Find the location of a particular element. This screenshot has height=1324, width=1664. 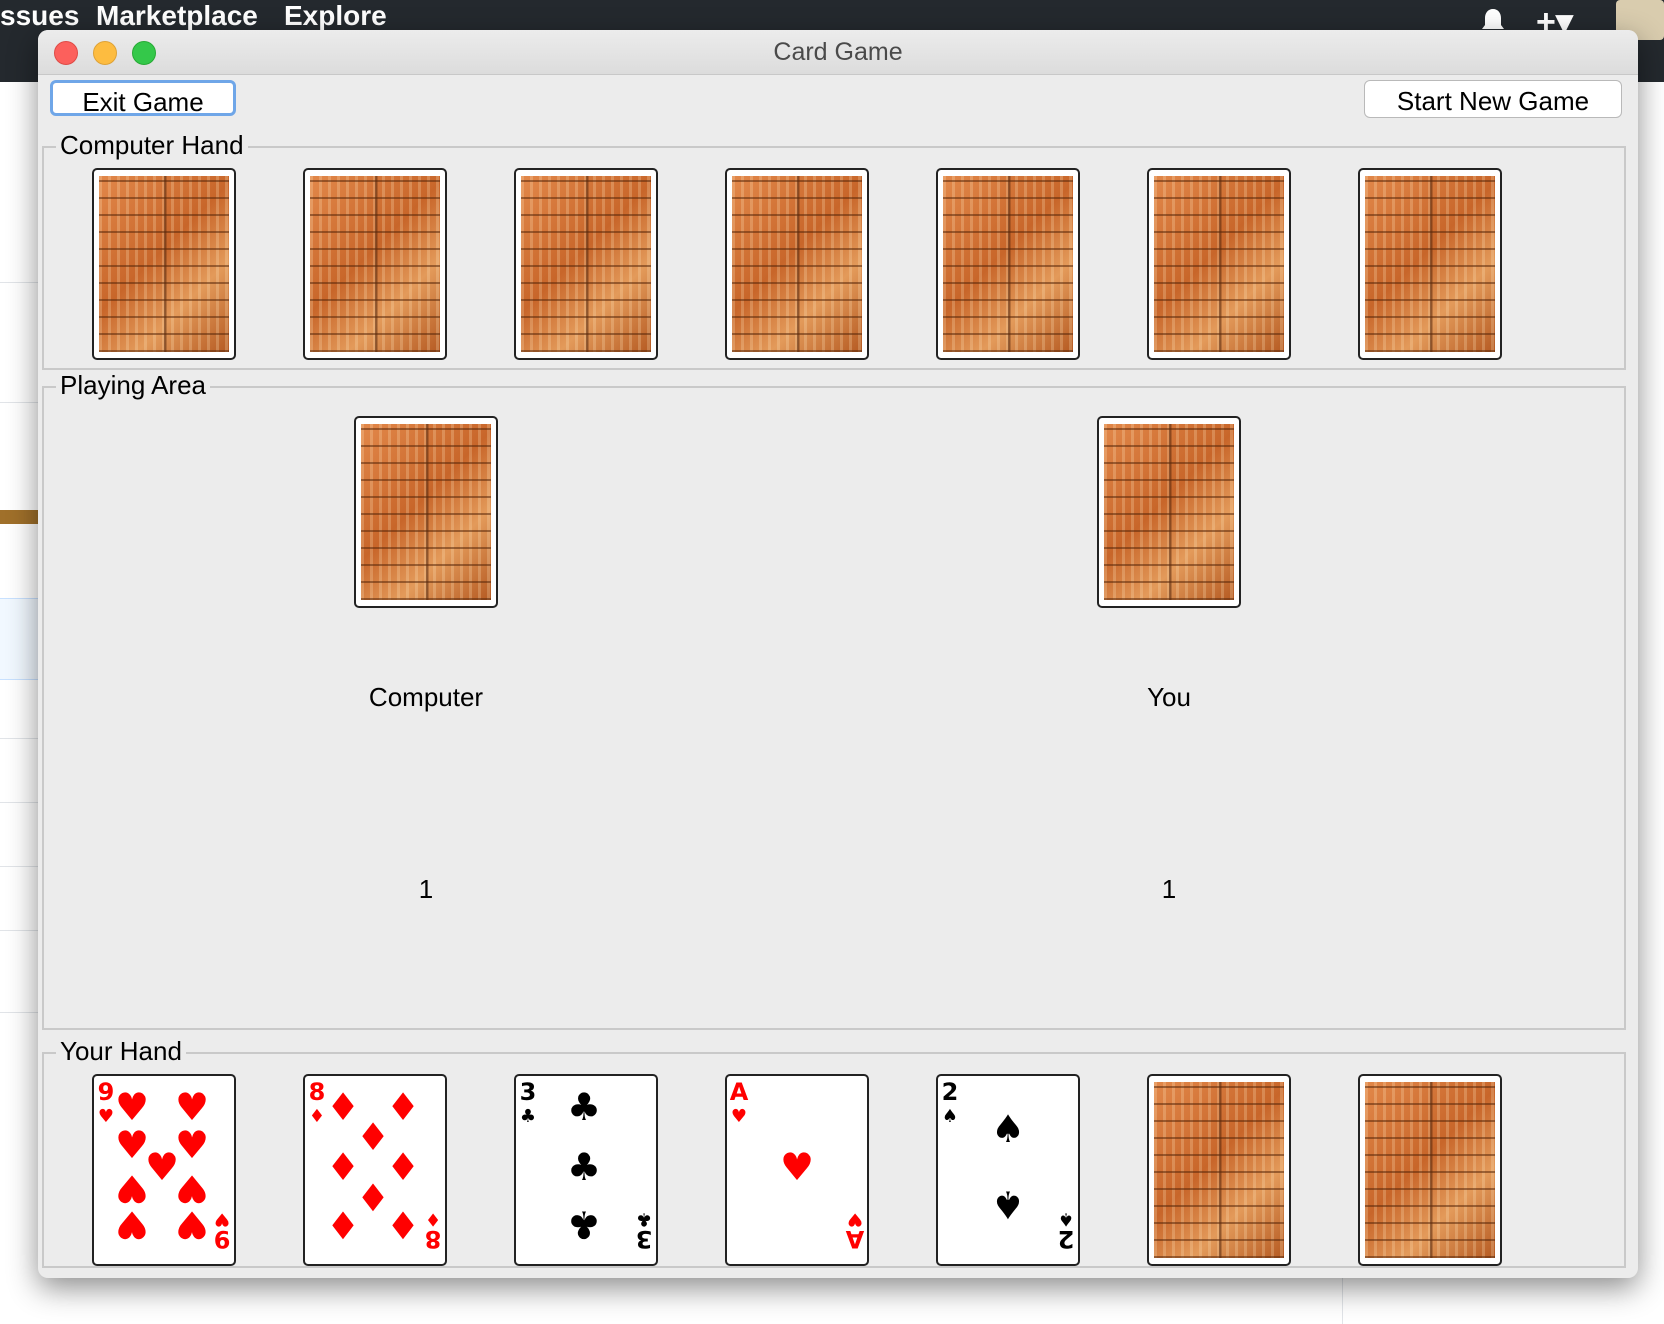

player-hand-card: 9 ♥ 9 ♥ ♥ ♥ ♥ ♥ ♥ ♥ ♥ ♥ ♥ is located at coordinates (164, 1170).